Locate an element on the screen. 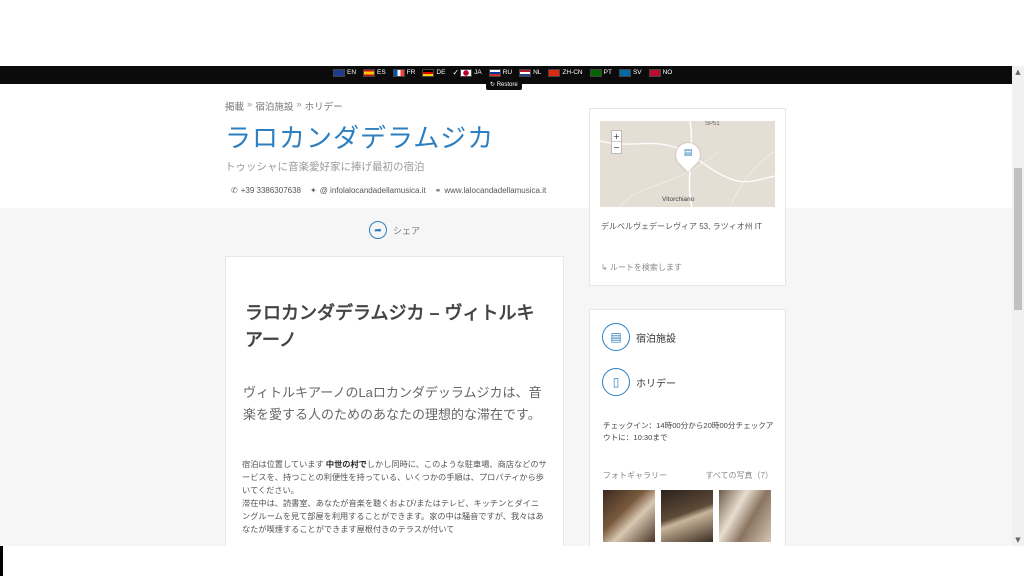  language-option-pt: PT is located at coordinates (600, 72).